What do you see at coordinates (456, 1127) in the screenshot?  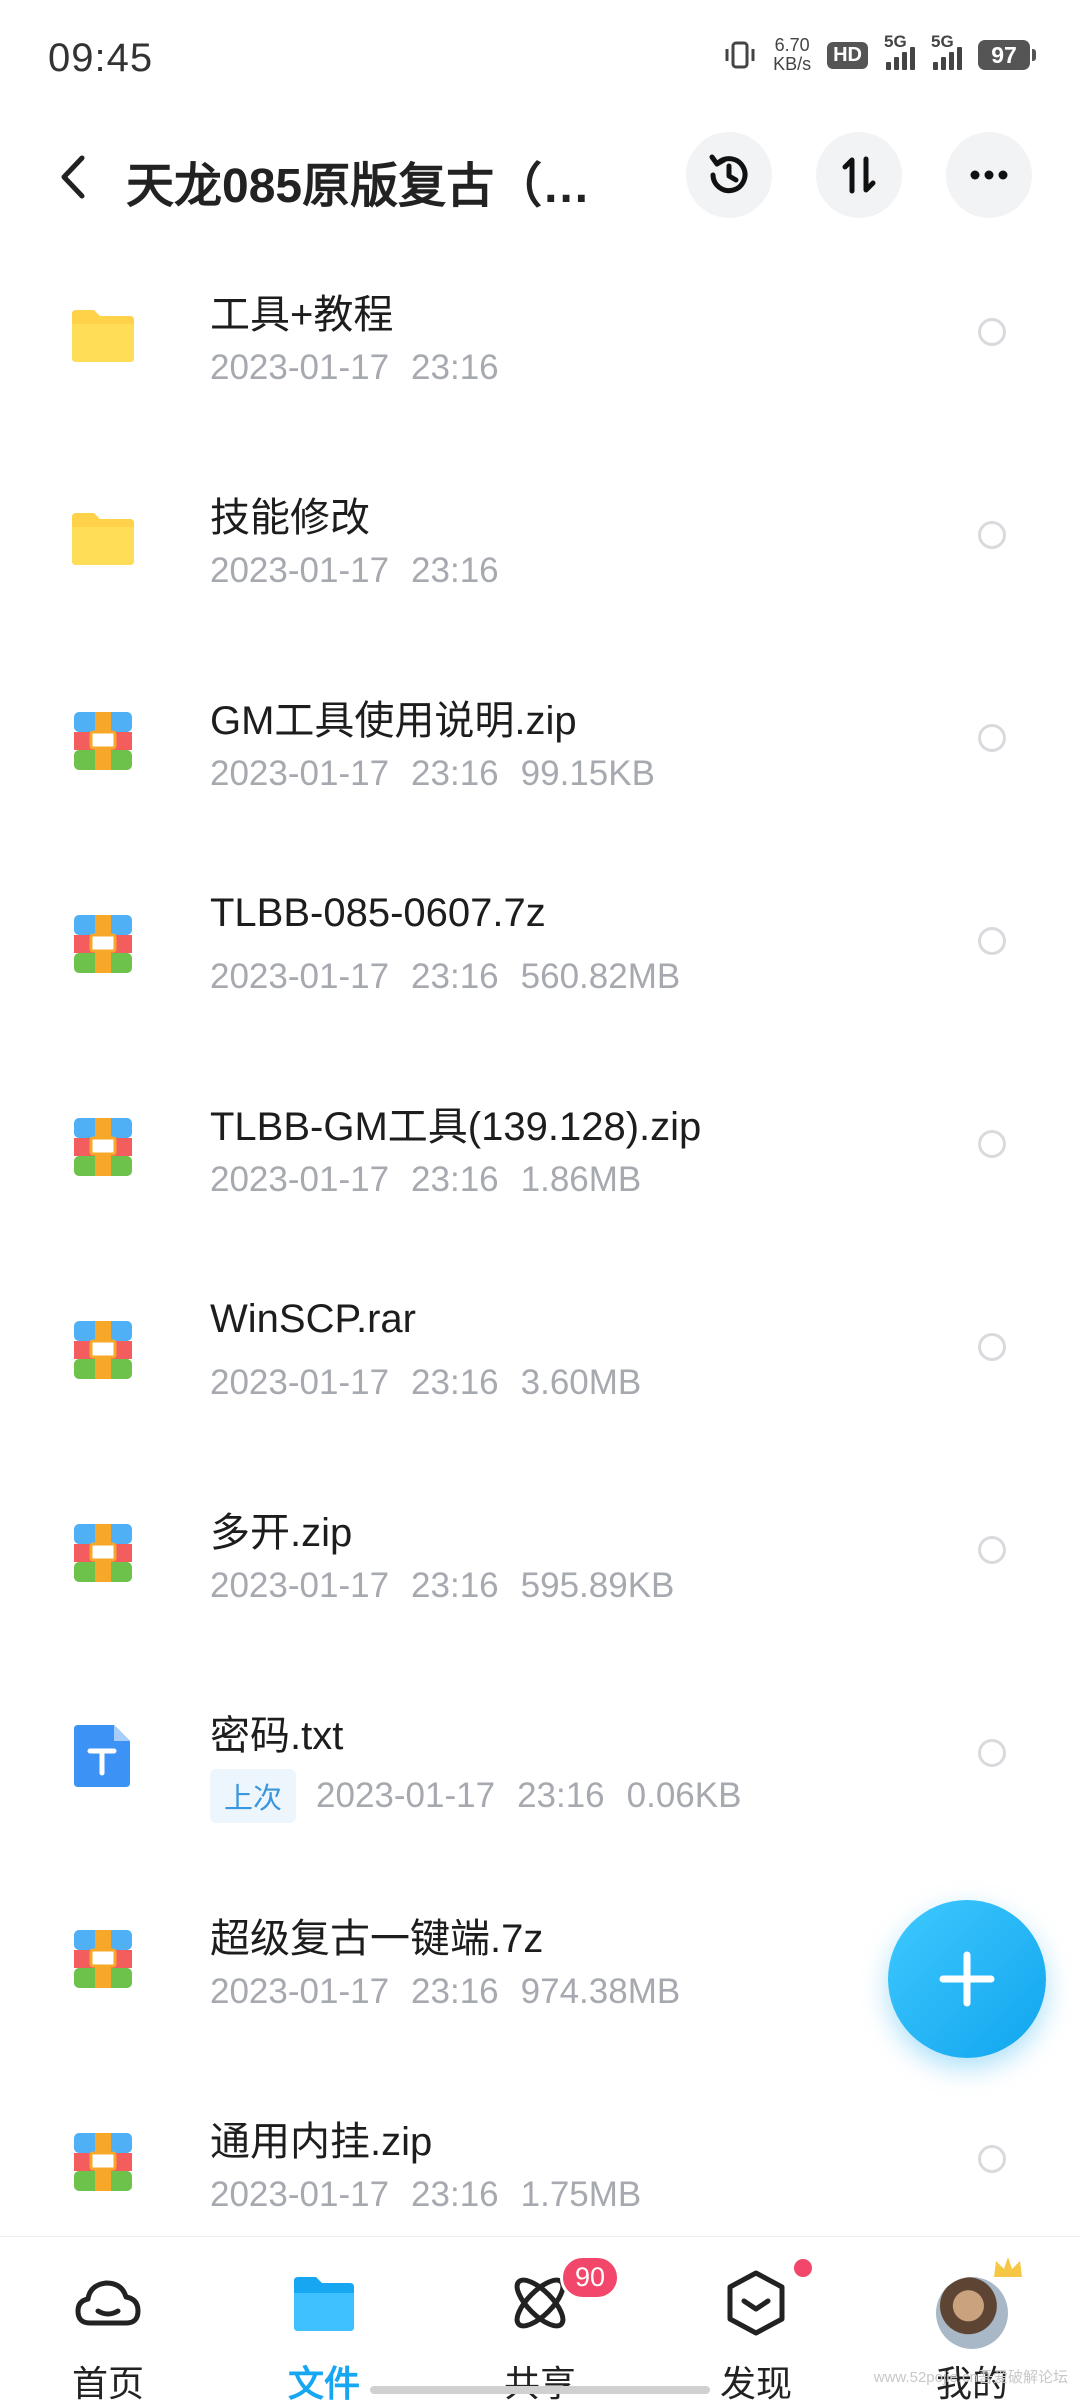 I see `file-name: TLBB-GM工具(139.128).zip` at bounding box center [456, 1127].